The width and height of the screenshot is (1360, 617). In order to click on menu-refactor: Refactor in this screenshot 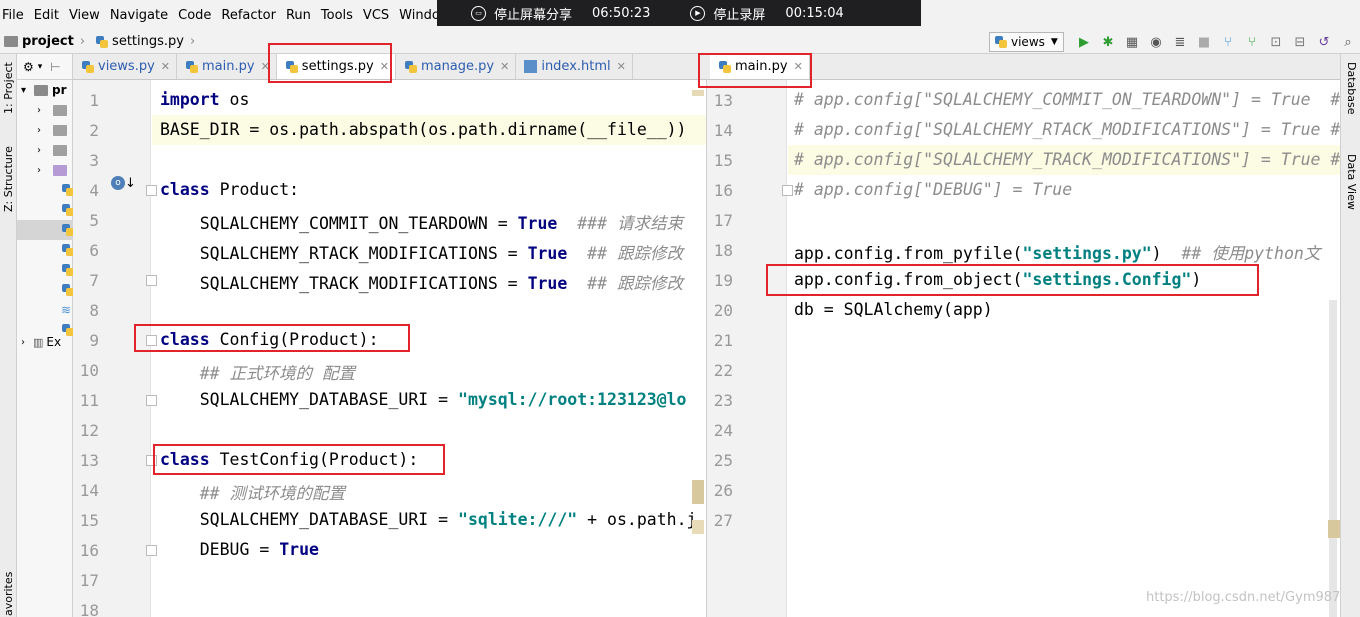, I will do `click(251, 15)`.